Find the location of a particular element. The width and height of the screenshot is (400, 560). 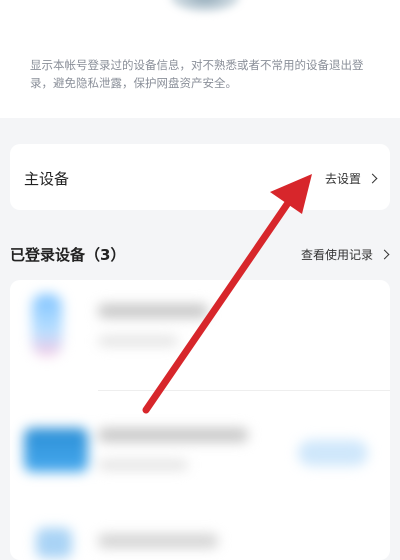

logged-devices-title: 已登录设备（3） is located at coordinates (68, 255).